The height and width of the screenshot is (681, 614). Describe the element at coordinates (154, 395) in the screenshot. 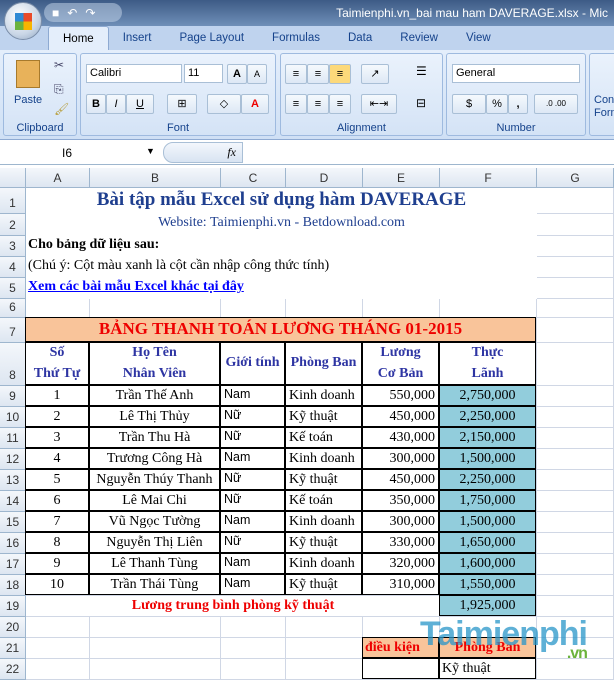

I see `table-cell: Trần Thế Anh` at that location.